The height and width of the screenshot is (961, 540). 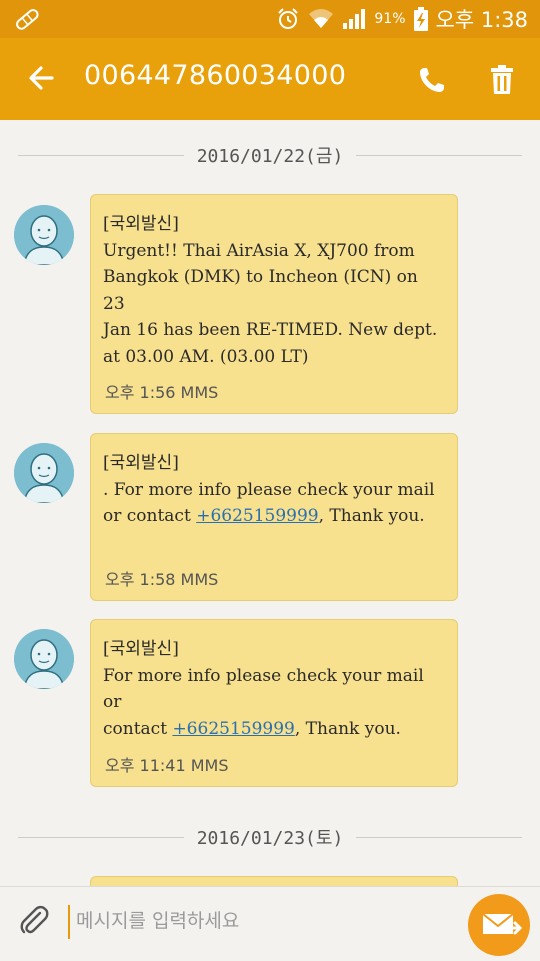 I want to click on message-composer: 메시지를 입력하세요, so click(x=270, y=923).